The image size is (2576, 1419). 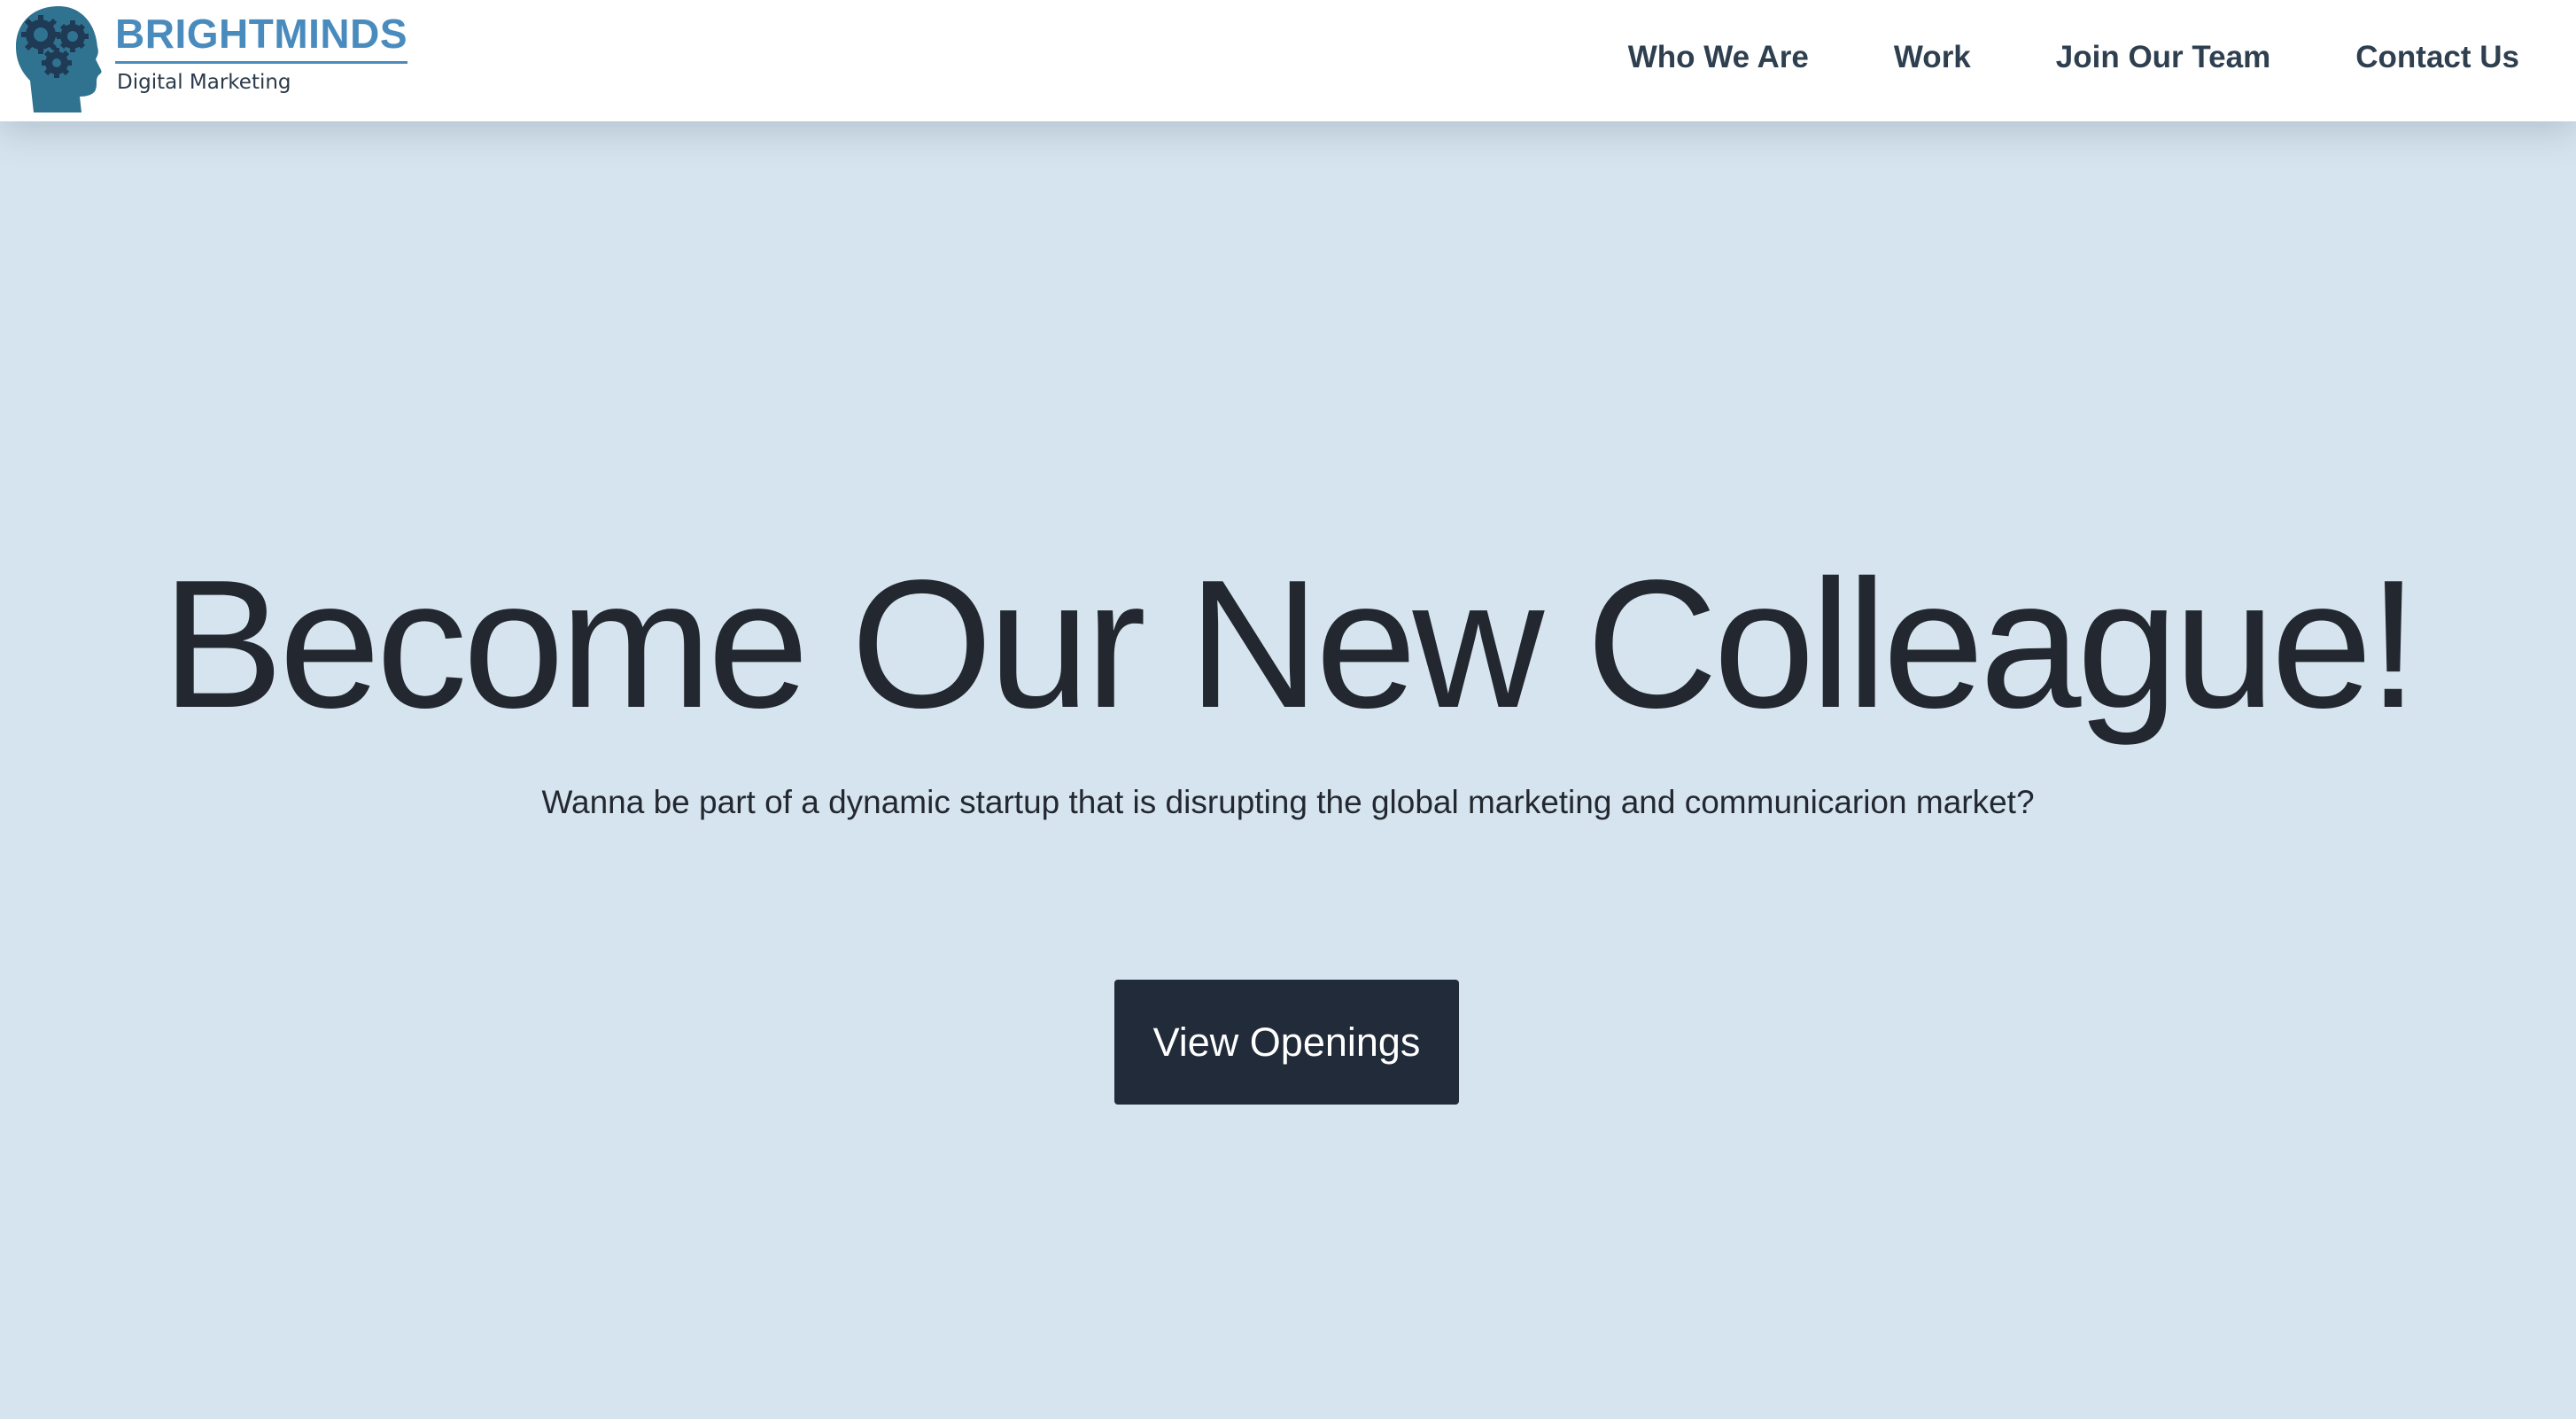 I want to click on head-with-gears-icon, so click(x=59, y=59).